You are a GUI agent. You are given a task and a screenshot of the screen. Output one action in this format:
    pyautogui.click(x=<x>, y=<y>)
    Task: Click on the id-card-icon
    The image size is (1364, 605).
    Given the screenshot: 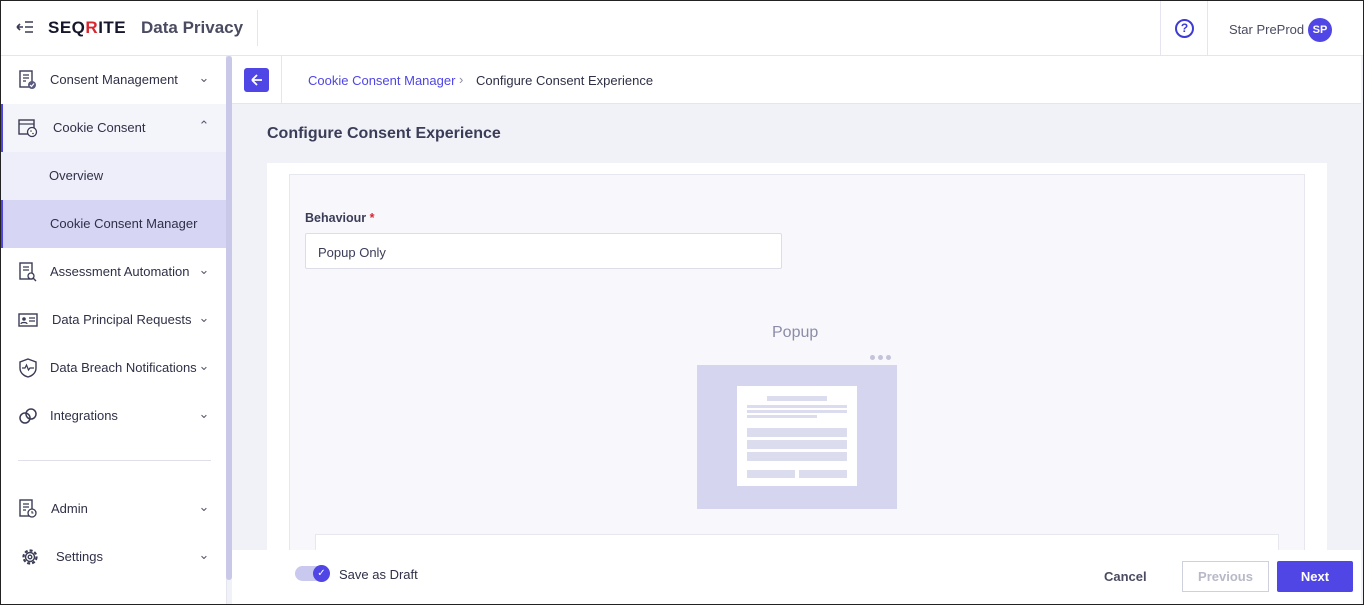 What is the action you would take?
    pyautogui.click(x=28, y=320)
    